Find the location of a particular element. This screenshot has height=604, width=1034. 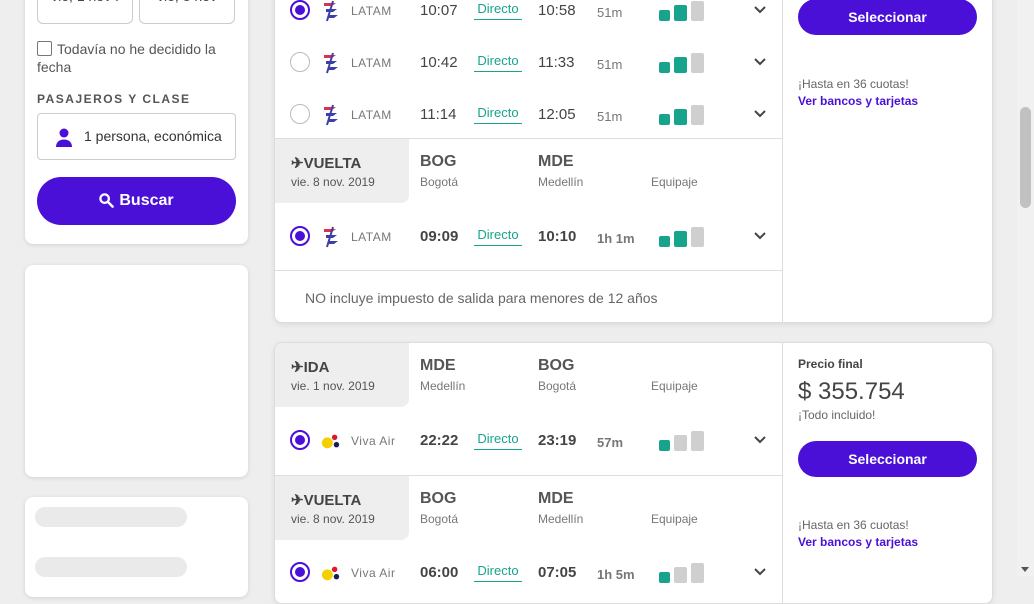

search-button-label: Buscar is located at coordinates (146, 200).